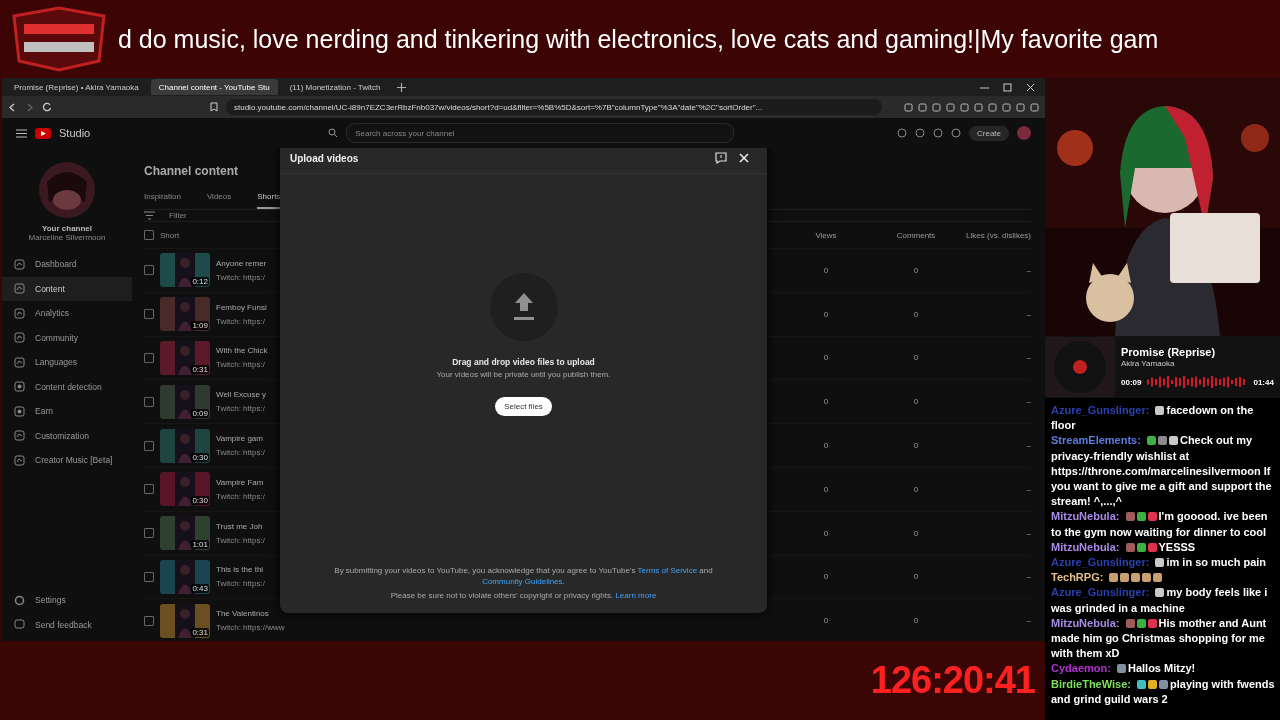 The width and height of the screenshot is (1280, 720). Describe the element at coordinates (239, 439) in the screenshot. I see `video-title: Vampire gam` at that location.